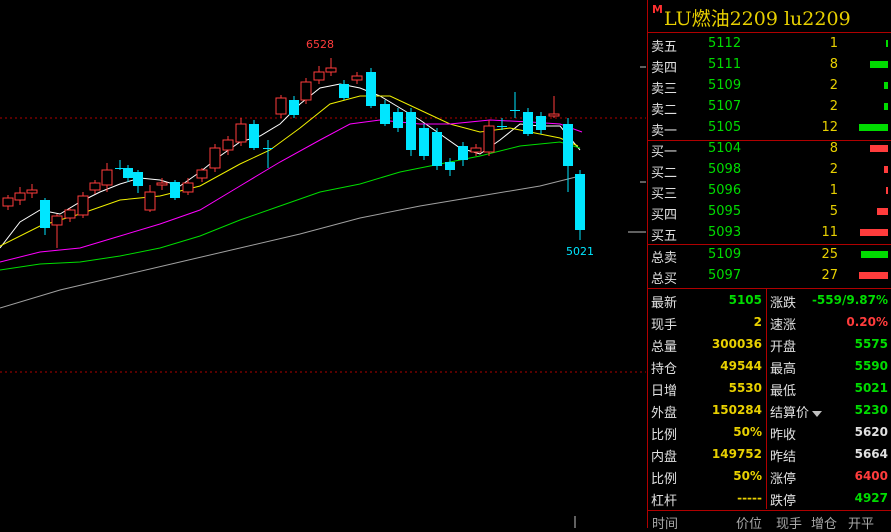 The image size is (891, 532). Describe the element at coordinates (769, 191) in the screenshot. I see `orderbook-row: 买三 5096 1` at that location.